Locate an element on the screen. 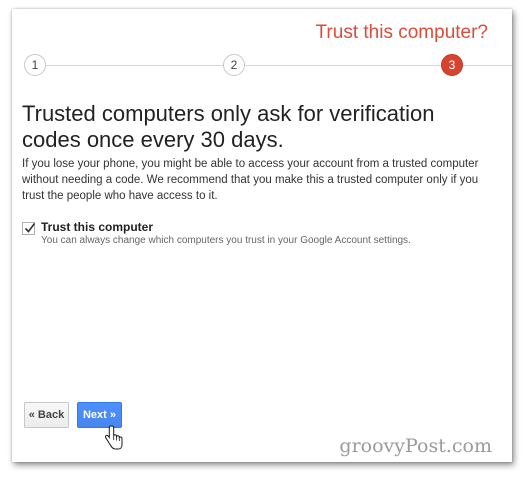 This screenshot has height=480, width=524. watermark-logo: groovyPost.com is located at coordinates (415, 446).